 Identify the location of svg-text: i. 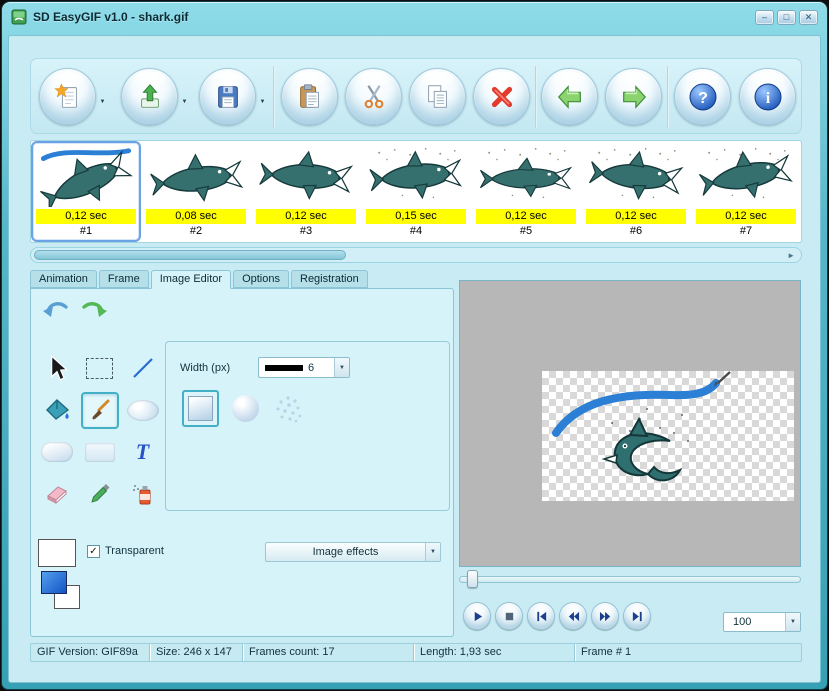
(767, 98).